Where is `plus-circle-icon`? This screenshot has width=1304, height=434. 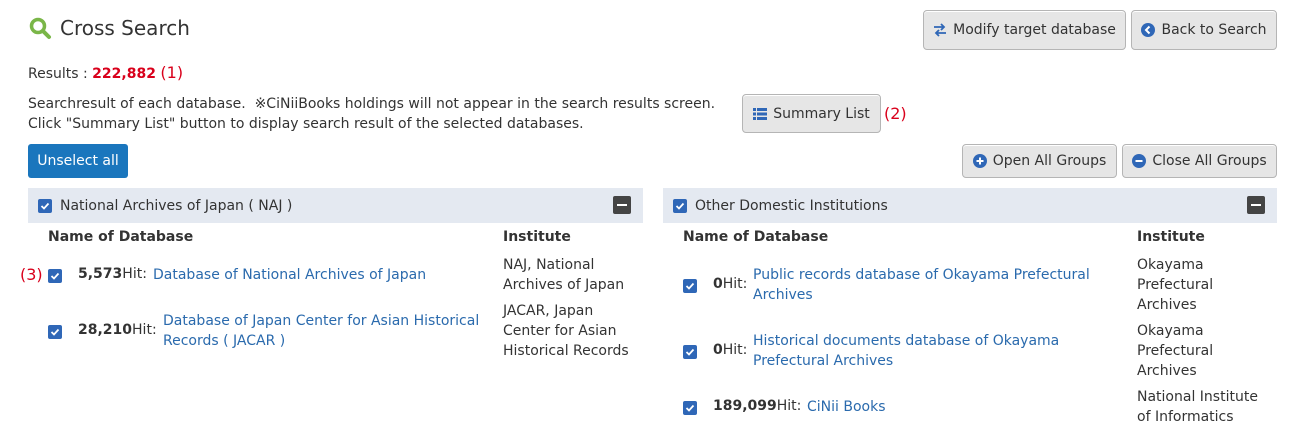
plus-circle-icon is located at coordinates (979, 161).